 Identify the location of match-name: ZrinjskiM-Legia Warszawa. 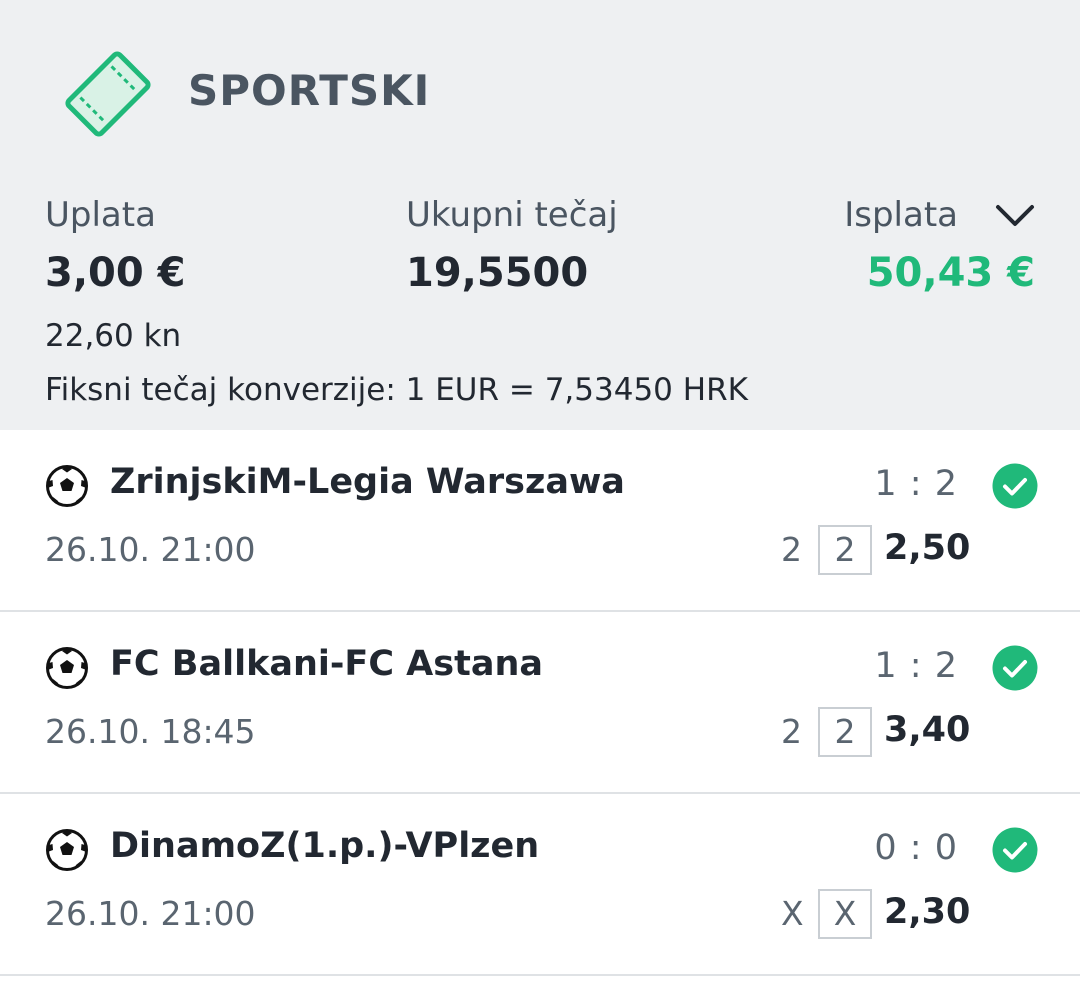
(367, 482).